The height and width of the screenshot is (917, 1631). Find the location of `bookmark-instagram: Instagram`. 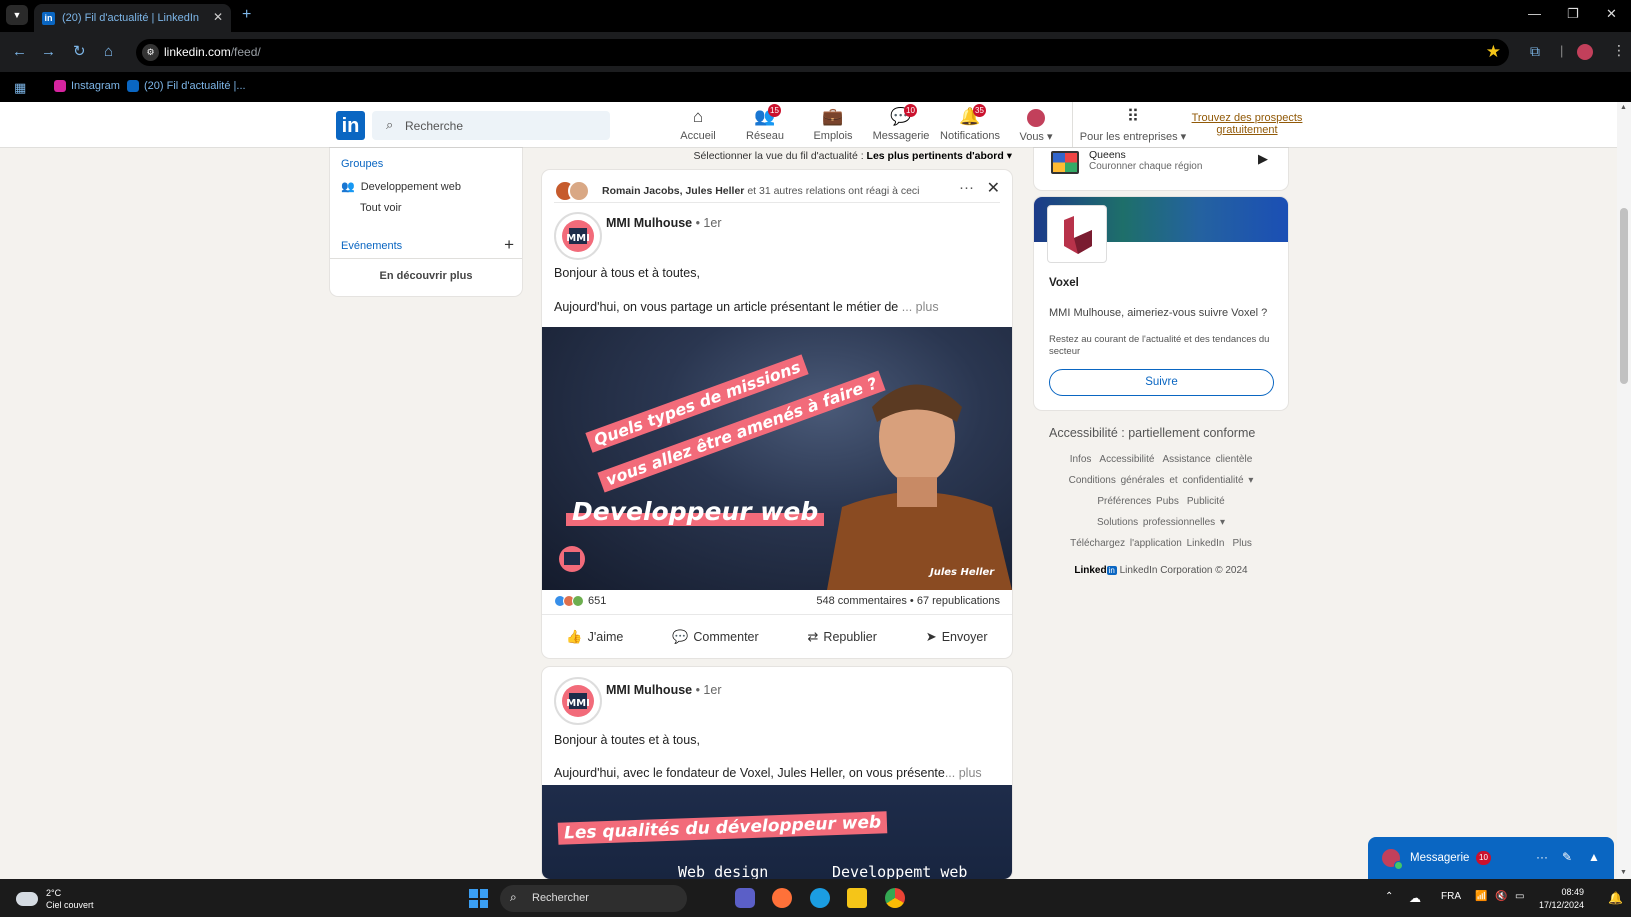

bookmark-instagram: Instagram is located at coordinates (87, 86).